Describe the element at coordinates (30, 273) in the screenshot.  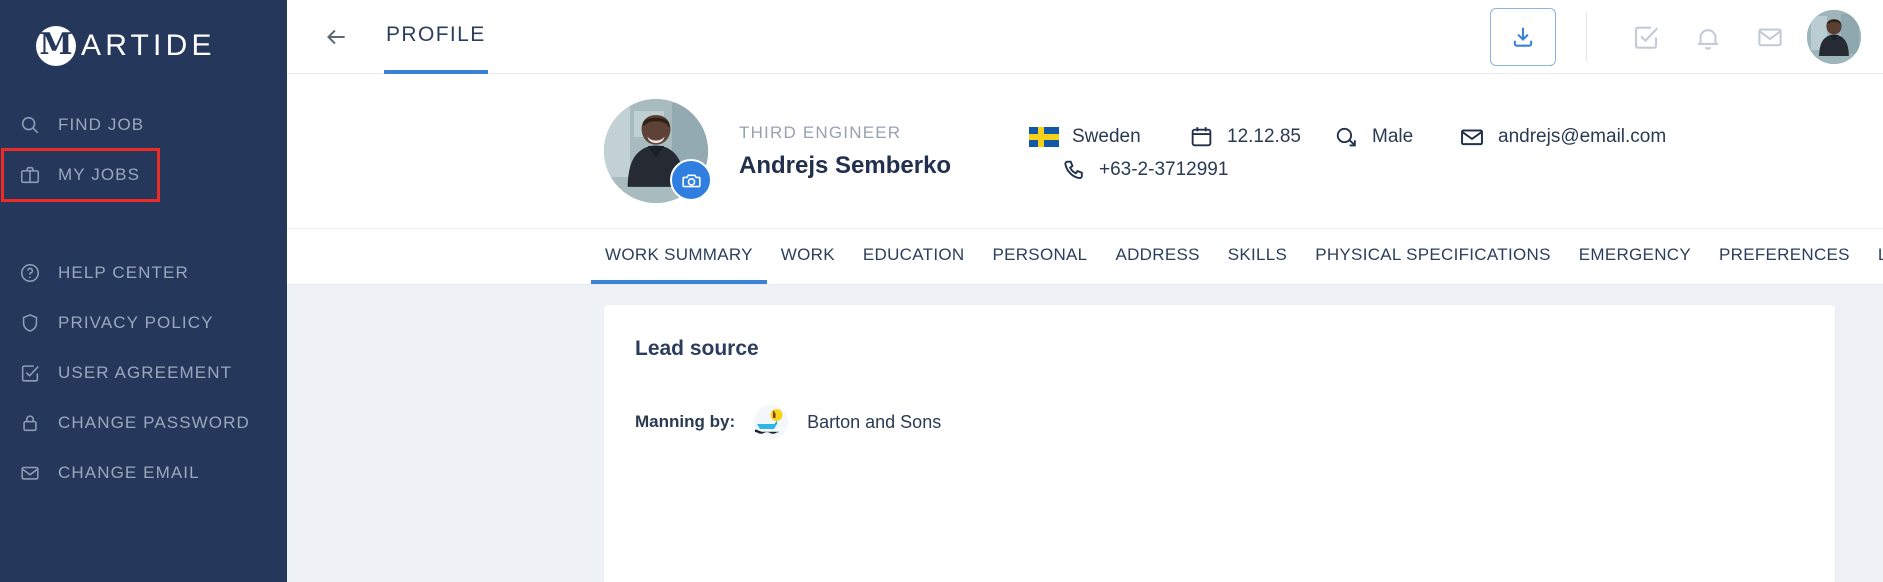
I see `question-circle-icon` at that location.